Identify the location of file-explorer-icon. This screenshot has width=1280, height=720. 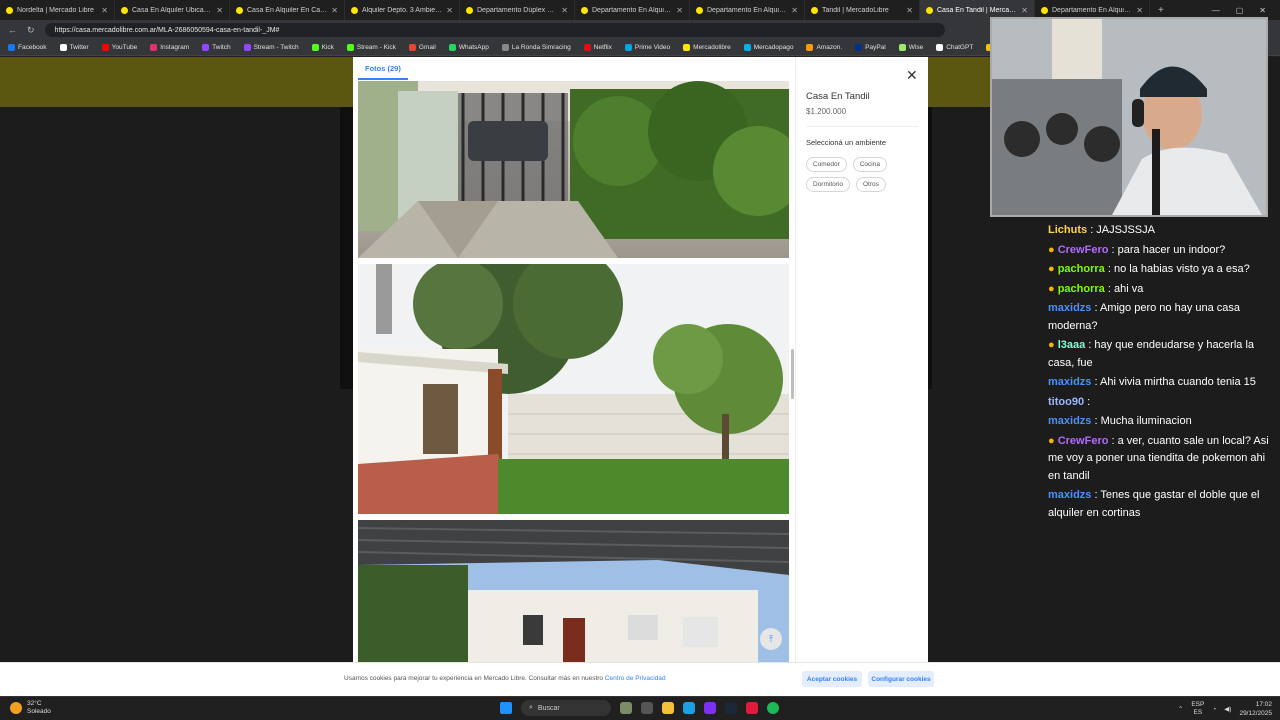
(668, 708).